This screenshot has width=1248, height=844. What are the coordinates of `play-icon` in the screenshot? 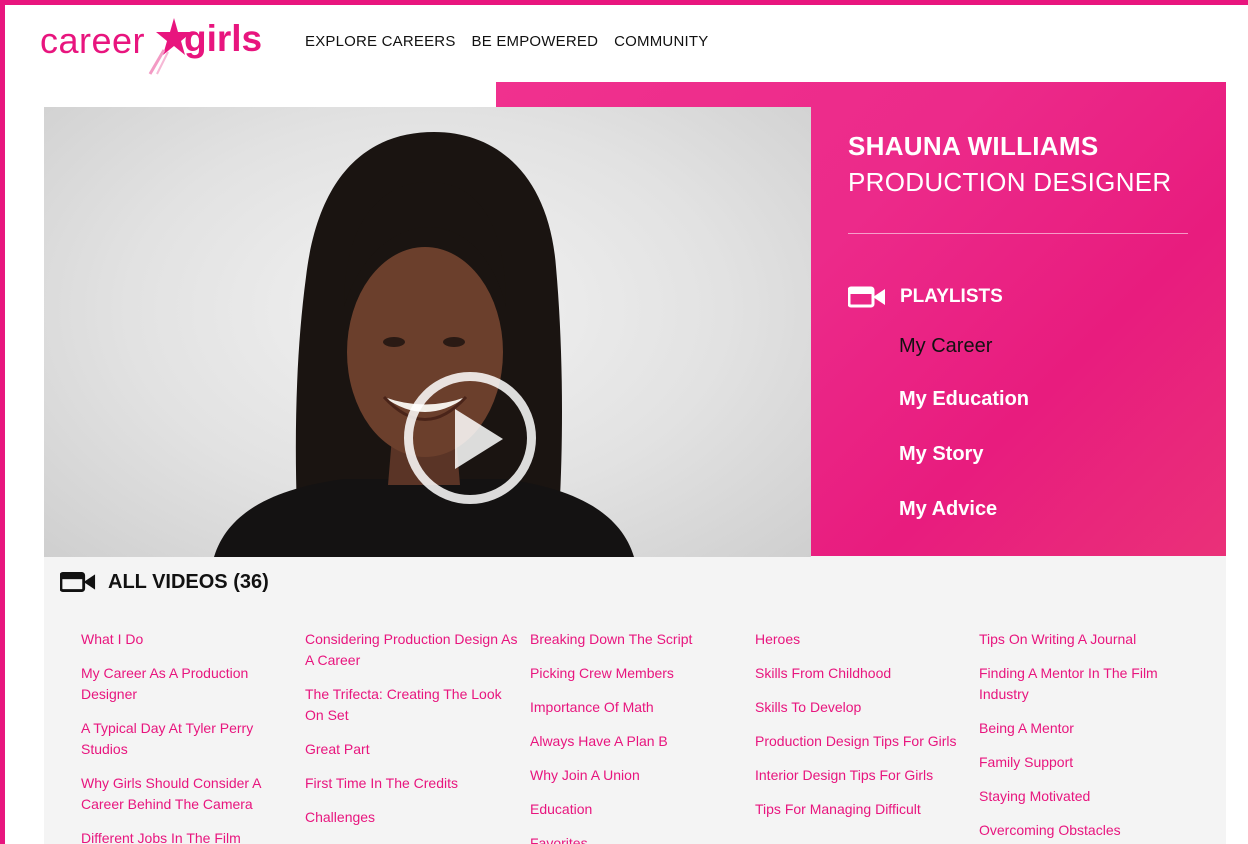 It's located at (479, 439).